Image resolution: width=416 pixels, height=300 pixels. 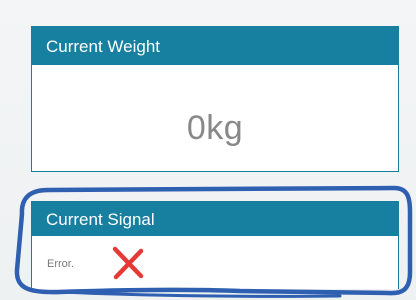 I want to click on current-weight-header: Current Weight, so click(x=215, y=46).